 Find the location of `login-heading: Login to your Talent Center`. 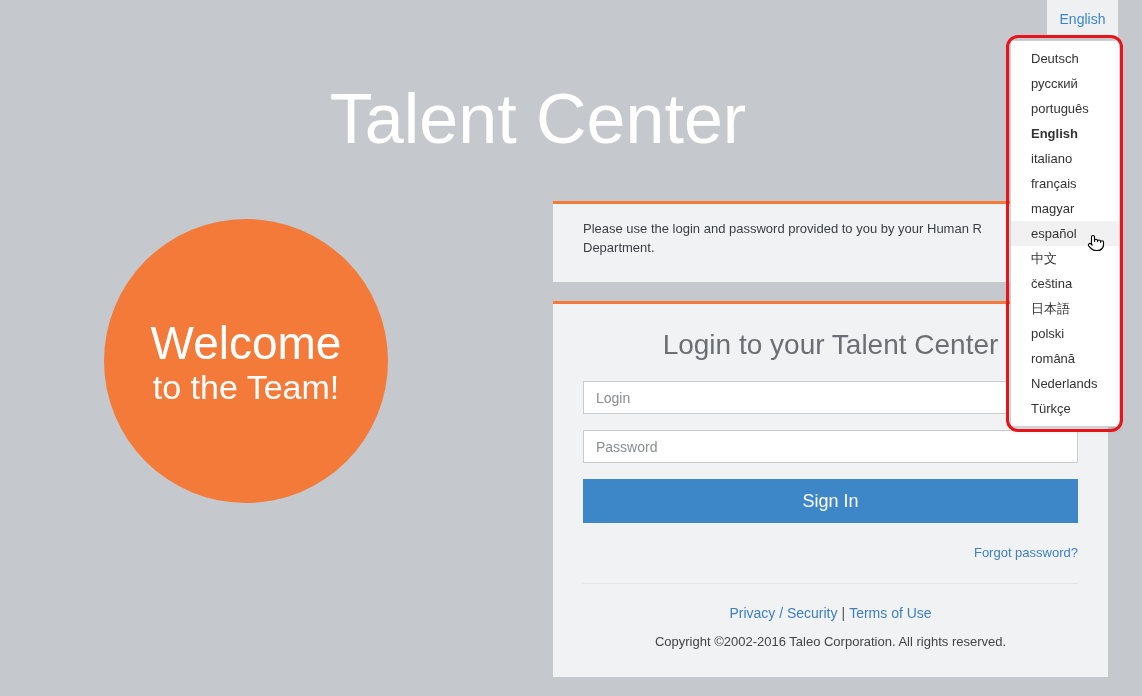

login-heading: Login to your Talent Center is located at coordinates (830, 345).